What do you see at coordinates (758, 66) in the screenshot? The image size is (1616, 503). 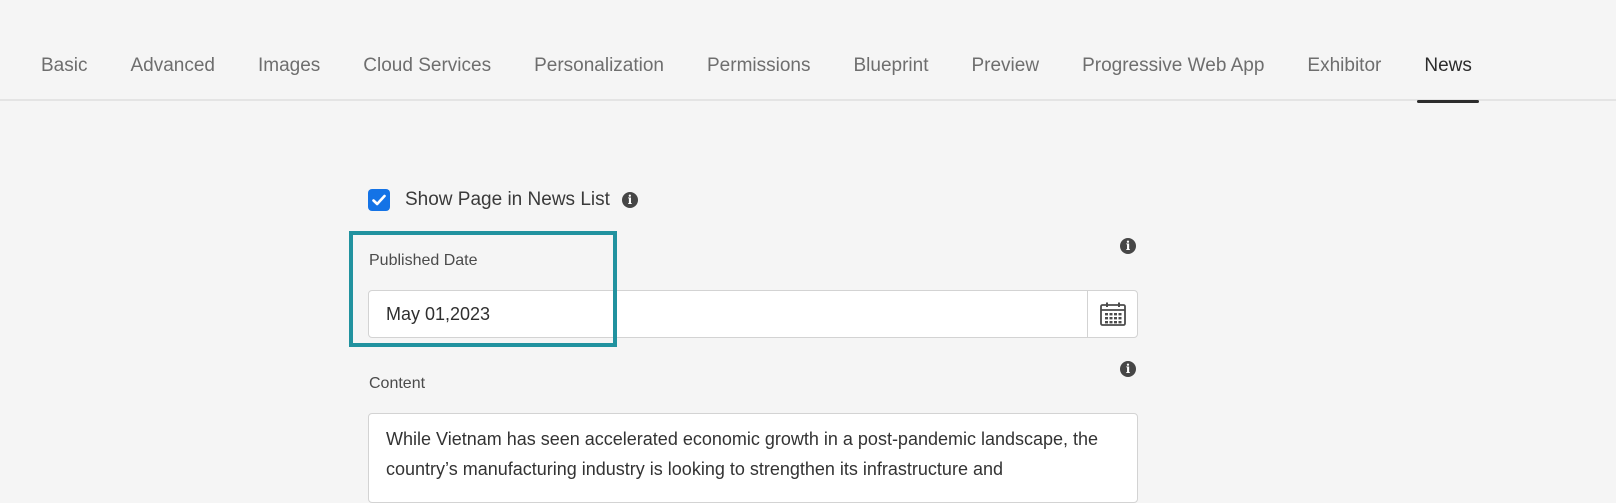 I see `tab-permissions: Permissions` at bounding box center [758, 66].